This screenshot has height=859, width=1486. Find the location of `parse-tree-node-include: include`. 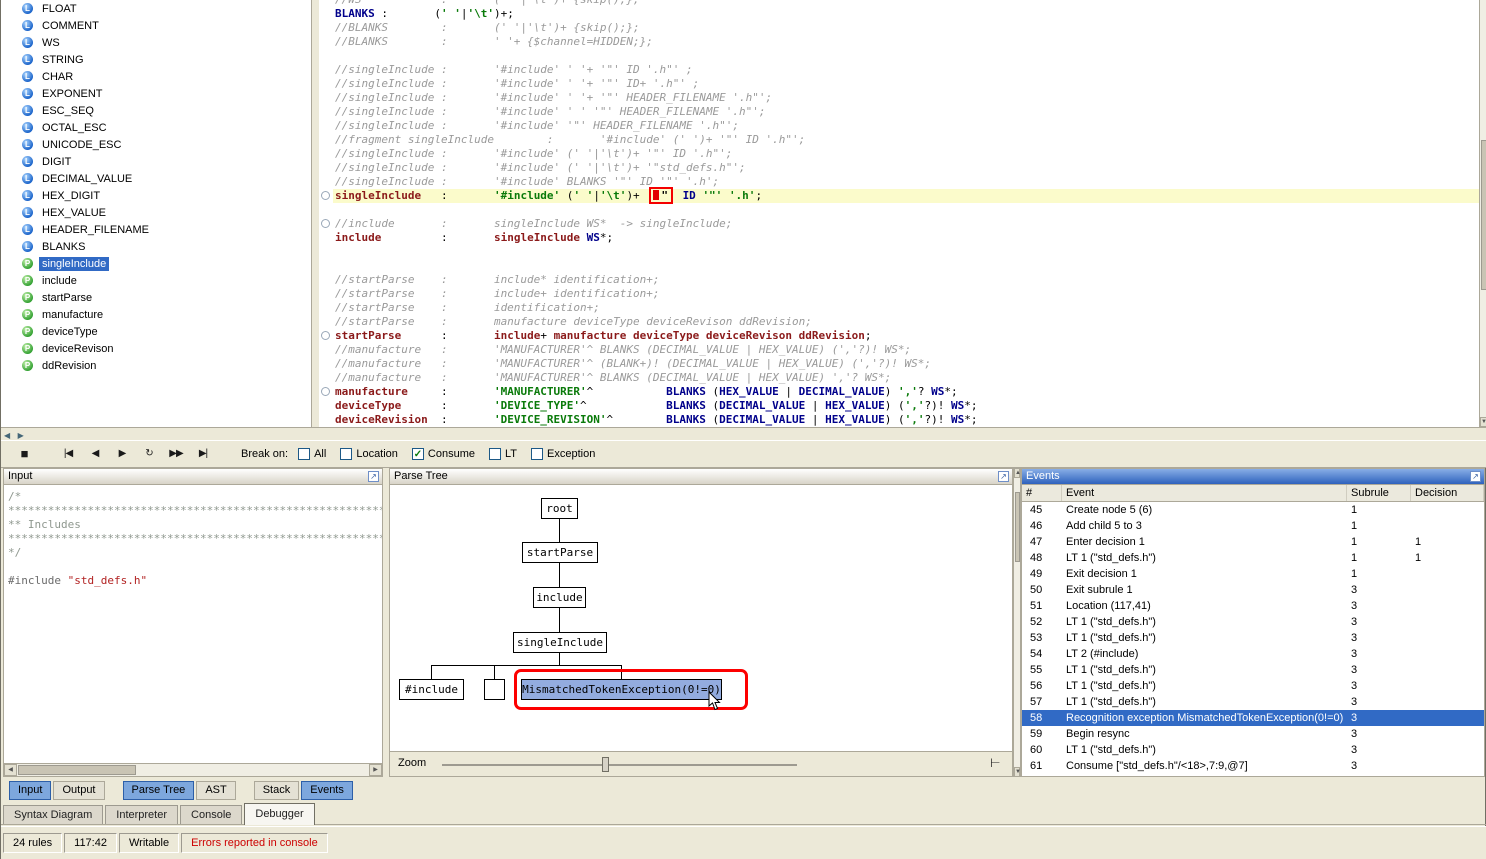

parse-tree-node-include: include is located at coordinates (559, 597).